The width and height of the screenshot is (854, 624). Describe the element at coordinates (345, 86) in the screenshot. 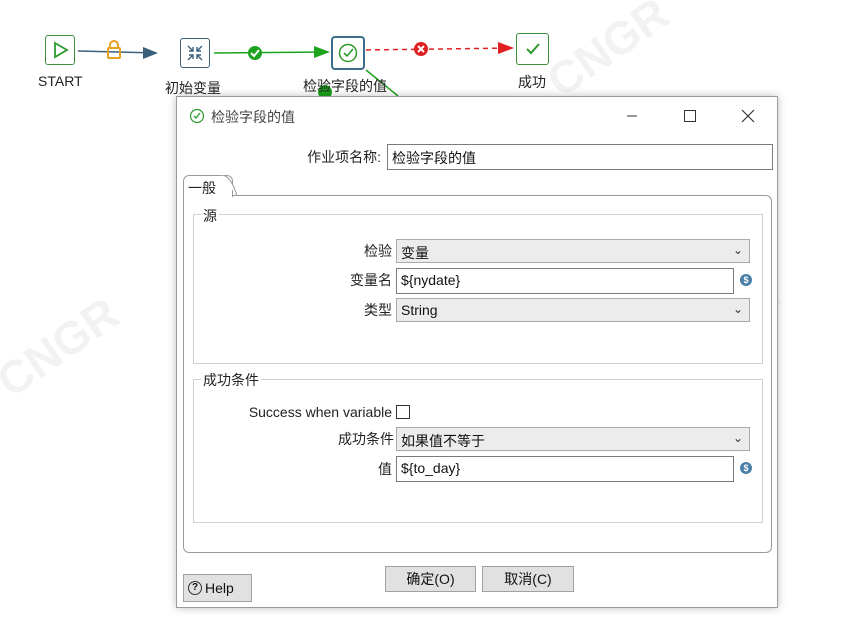

I see `workflow-node-label: 检验字段的值` at that location.